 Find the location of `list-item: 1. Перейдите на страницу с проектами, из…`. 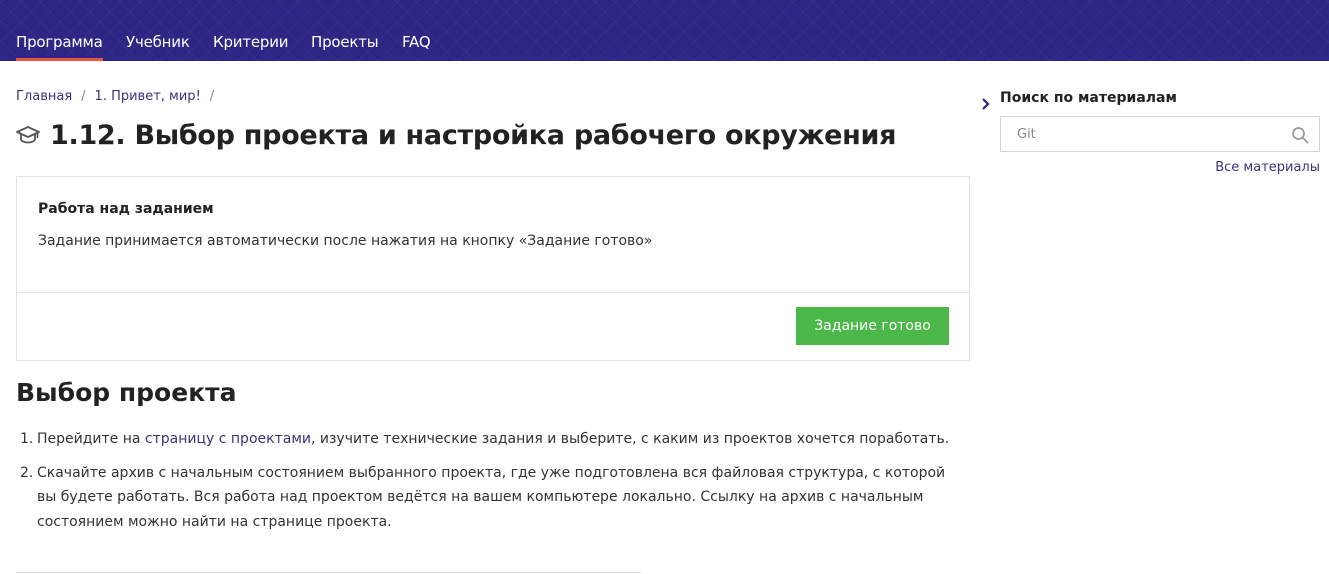

list-item: 1. Перейдите на страницу с проектами, из… is located at coordinates (485, 439).